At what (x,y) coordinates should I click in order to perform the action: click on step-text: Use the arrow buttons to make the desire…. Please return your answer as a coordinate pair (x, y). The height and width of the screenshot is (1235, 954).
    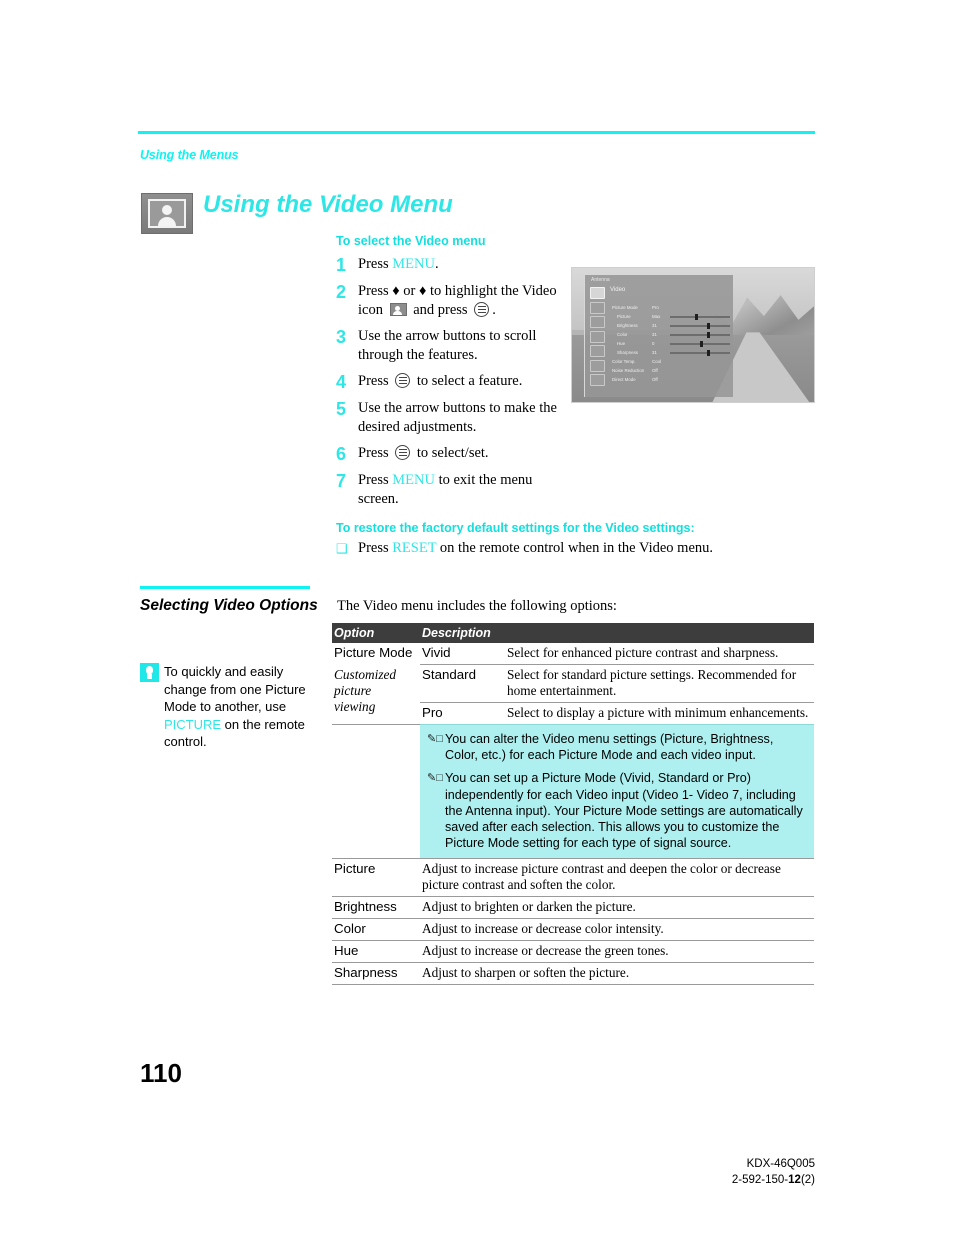
    Looking at the image, I should click on (457, 417).